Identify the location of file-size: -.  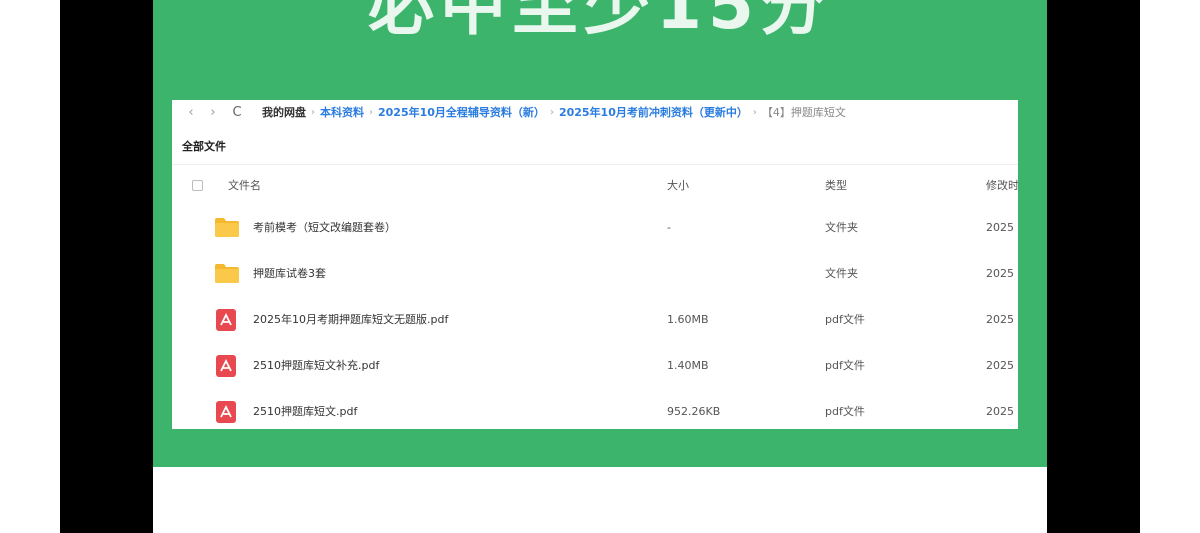
(669, 227).